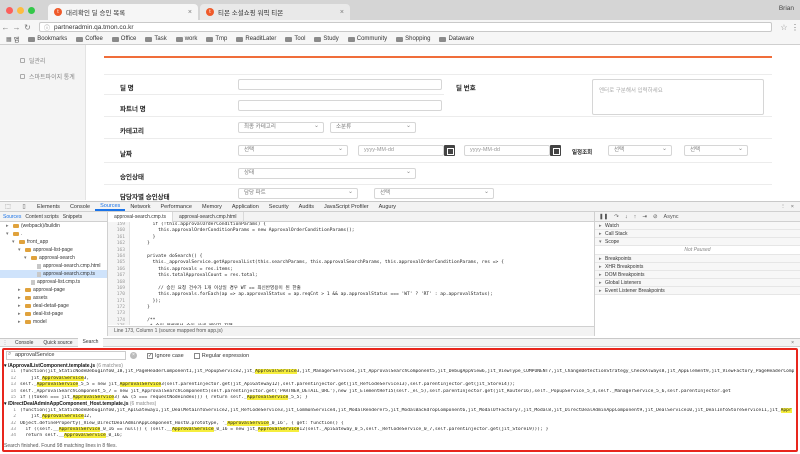 Image resolution: width=800 pixels, height=454 pixels. I want to click on reload-icon: ↻, so click(27, 27).